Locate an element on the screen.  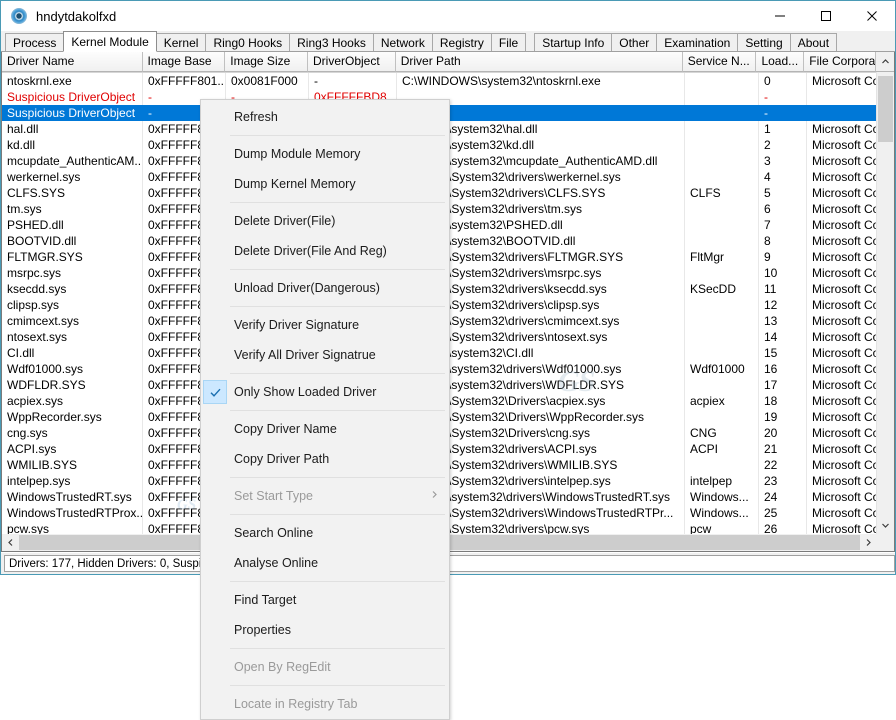
menu-item-properties: Properties is located at coordinates (325, 630).